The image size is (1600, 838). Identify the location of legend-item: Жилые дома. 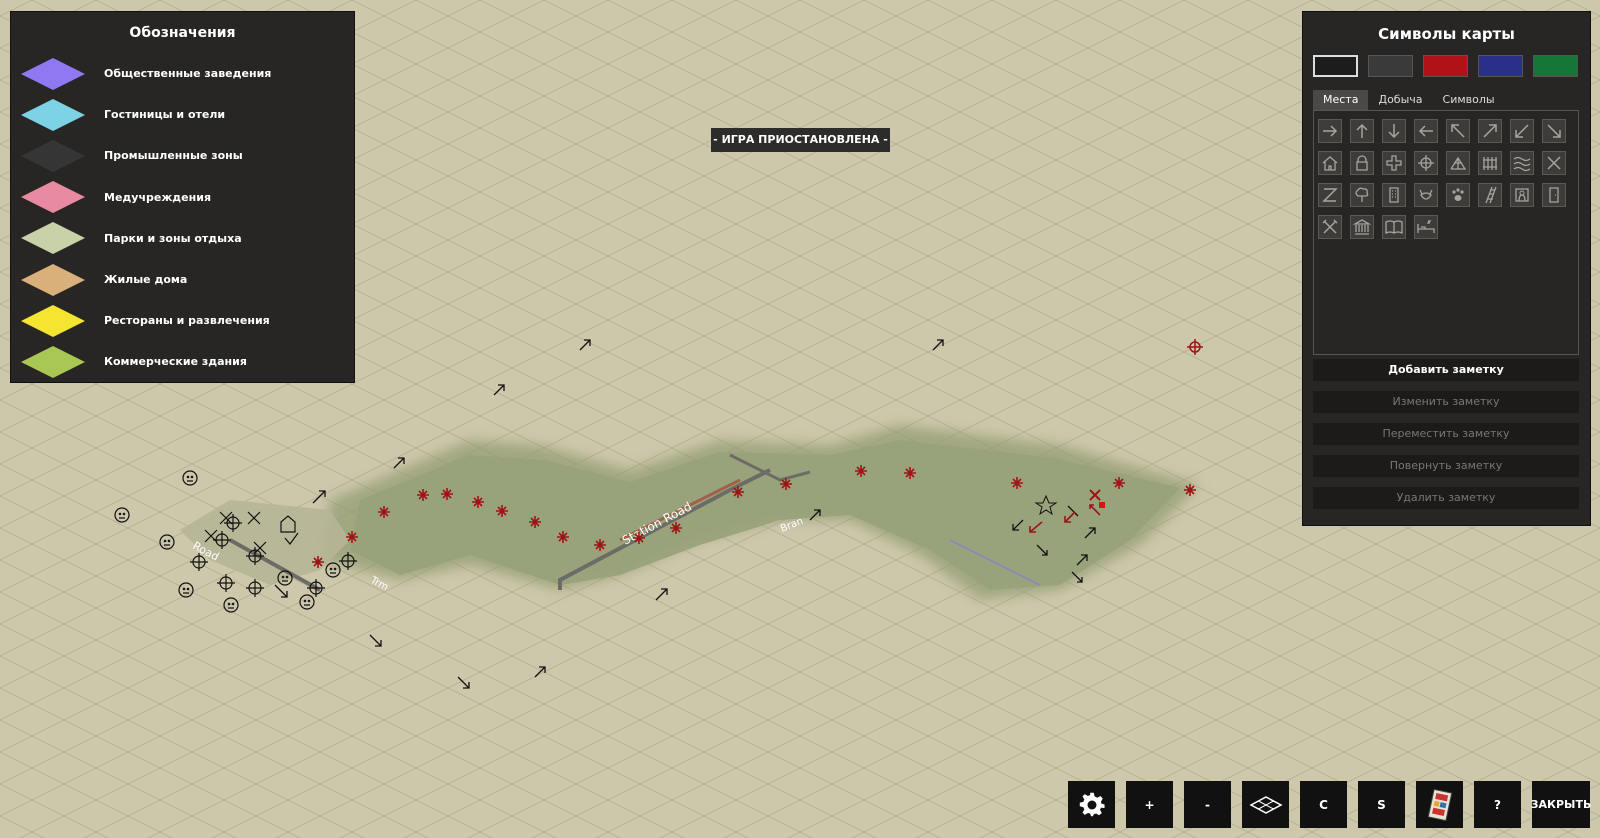
(146, 279).